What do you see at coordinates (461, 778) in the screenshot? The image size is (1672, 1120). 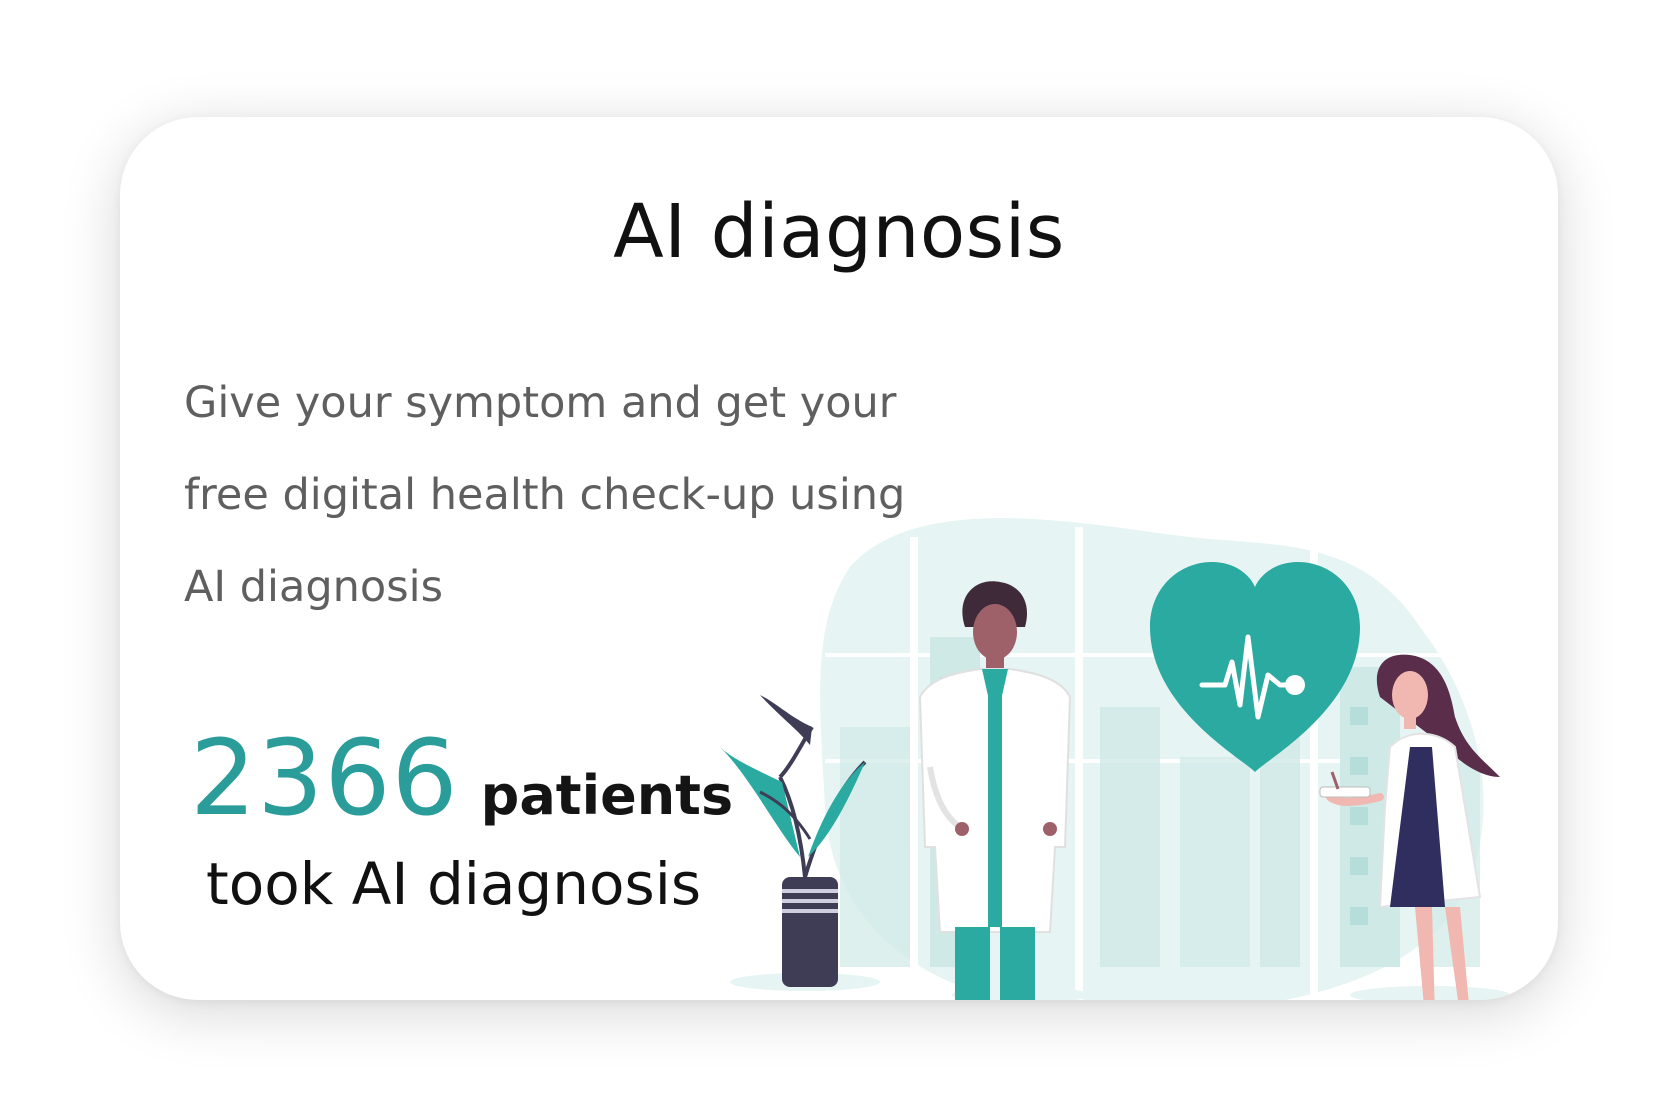 I see `patient-stat: 2366 patients` at bounding box center [461, 778].